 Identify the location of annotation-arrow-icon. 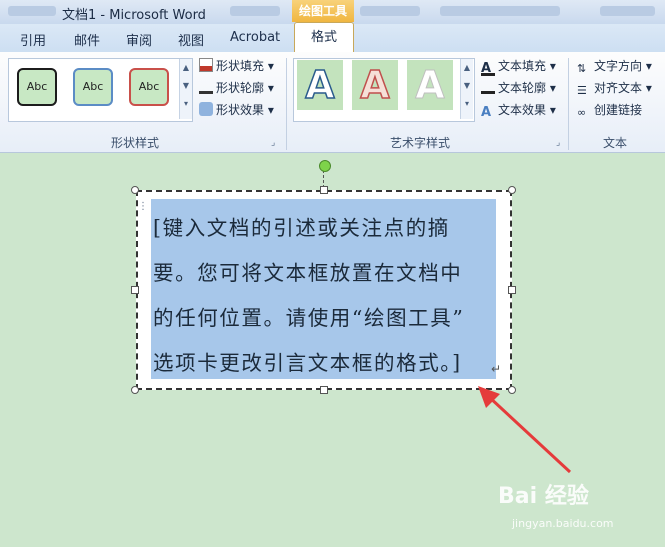
(525, 430).